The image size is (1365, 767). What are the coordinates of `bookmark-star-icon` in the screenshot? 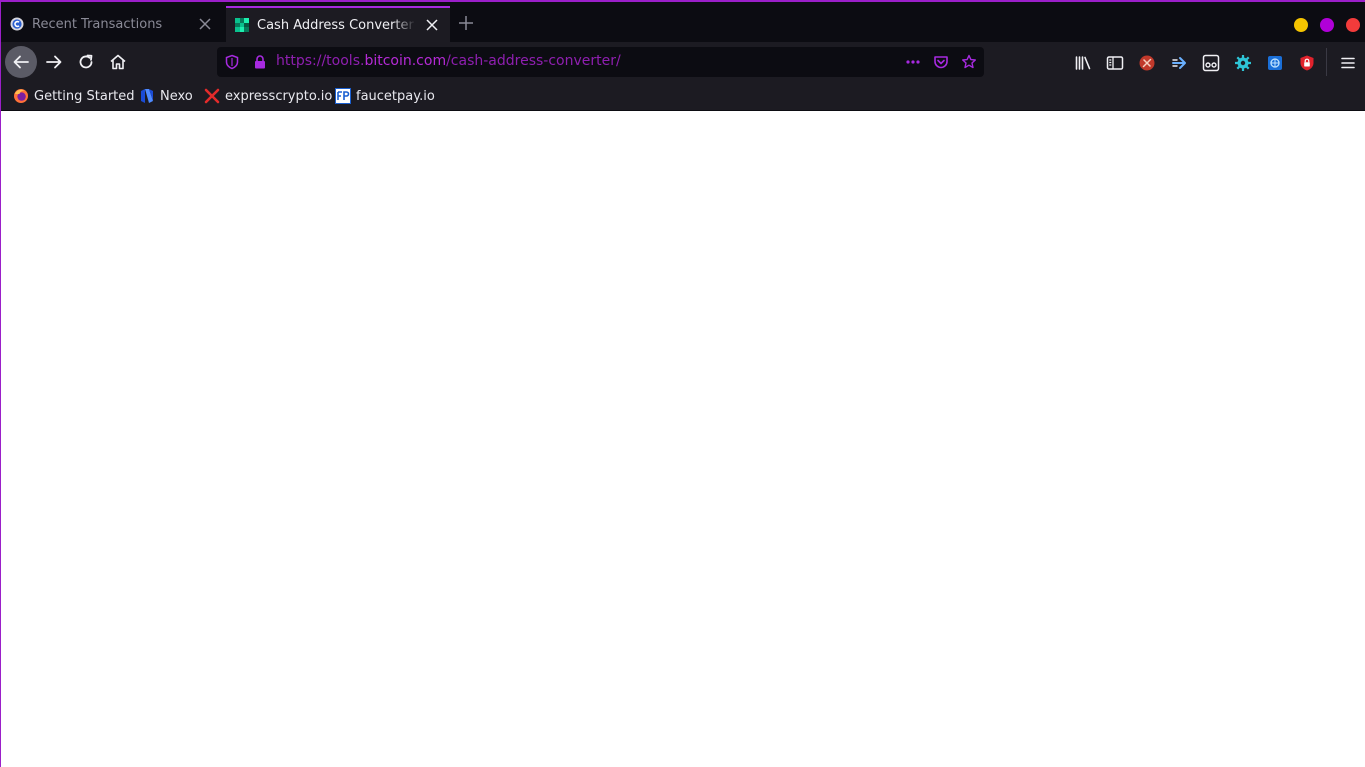 It's located at (969, 62).